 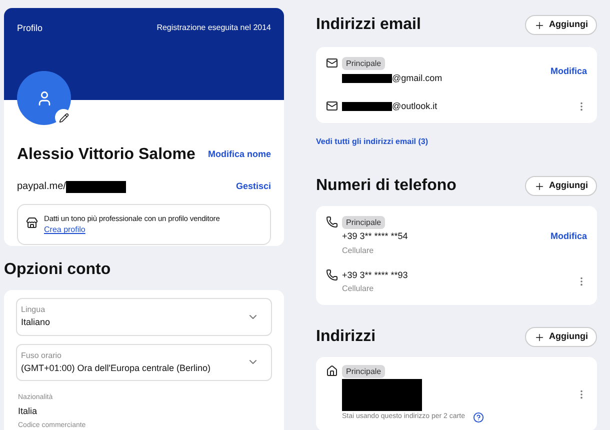 I want to click on help-icon, so click(x=478, y=417).